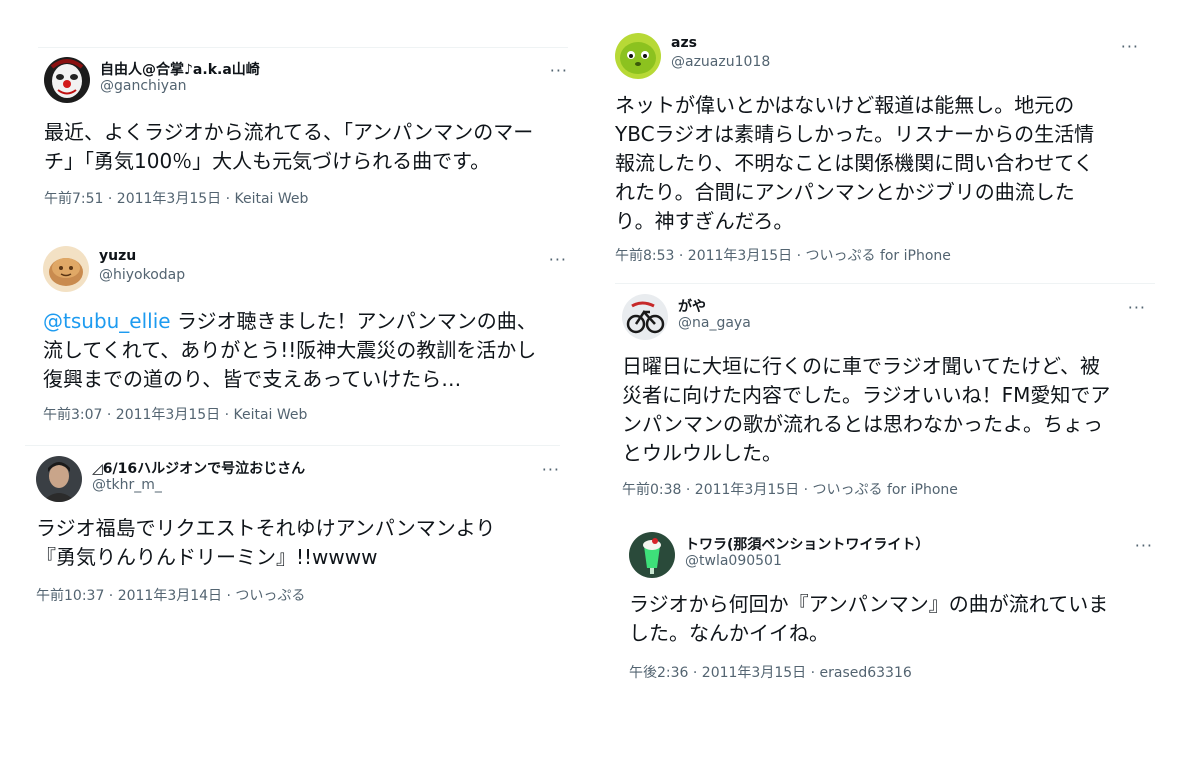 The image size is (1200, 759). I want to click on tweet-text-line: 報流したり、不明なことは関係機関に問い合わせてく, so click(854, 163).